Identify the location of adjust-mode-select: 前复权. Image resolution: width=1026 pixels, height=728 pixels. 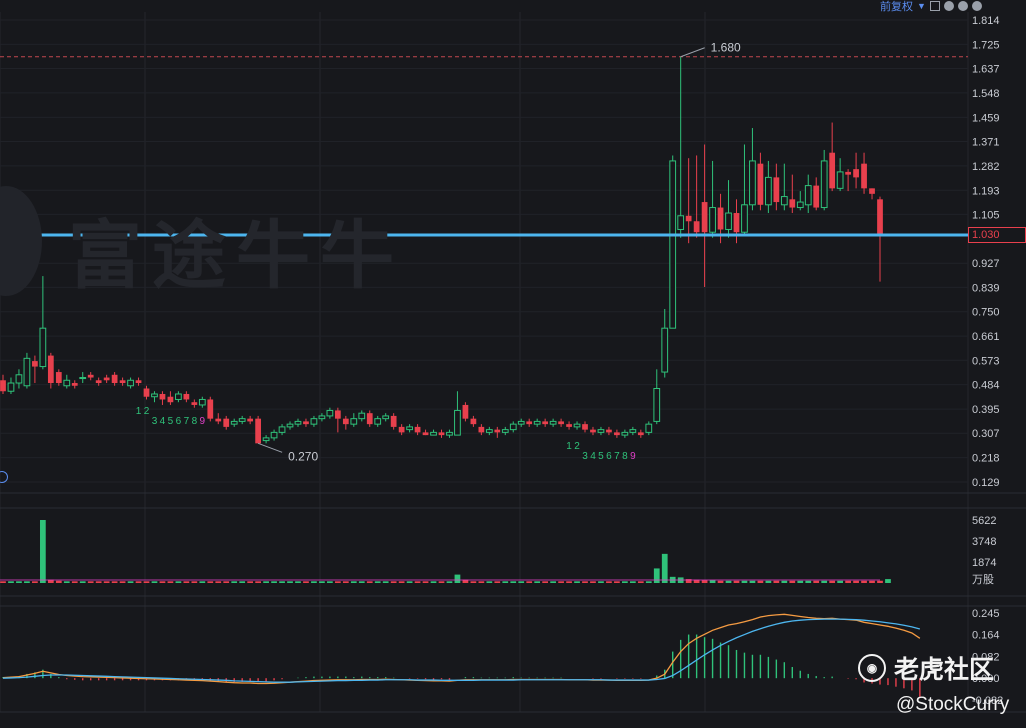
(896, 7).